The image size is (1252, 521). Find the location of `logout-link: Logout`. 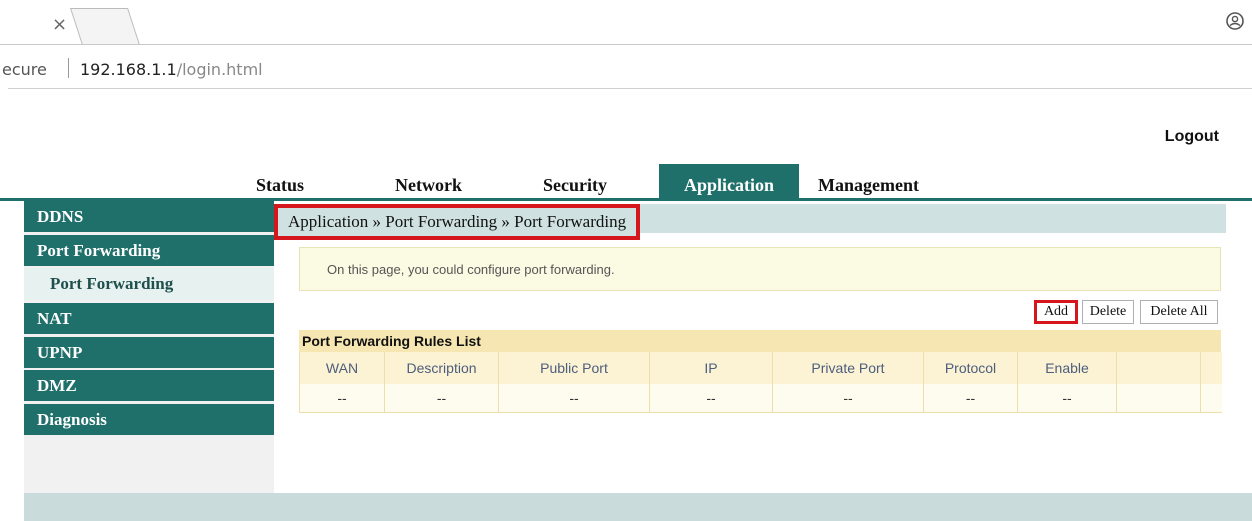

logout-link: Logout is located at coordinates (1192, 137).